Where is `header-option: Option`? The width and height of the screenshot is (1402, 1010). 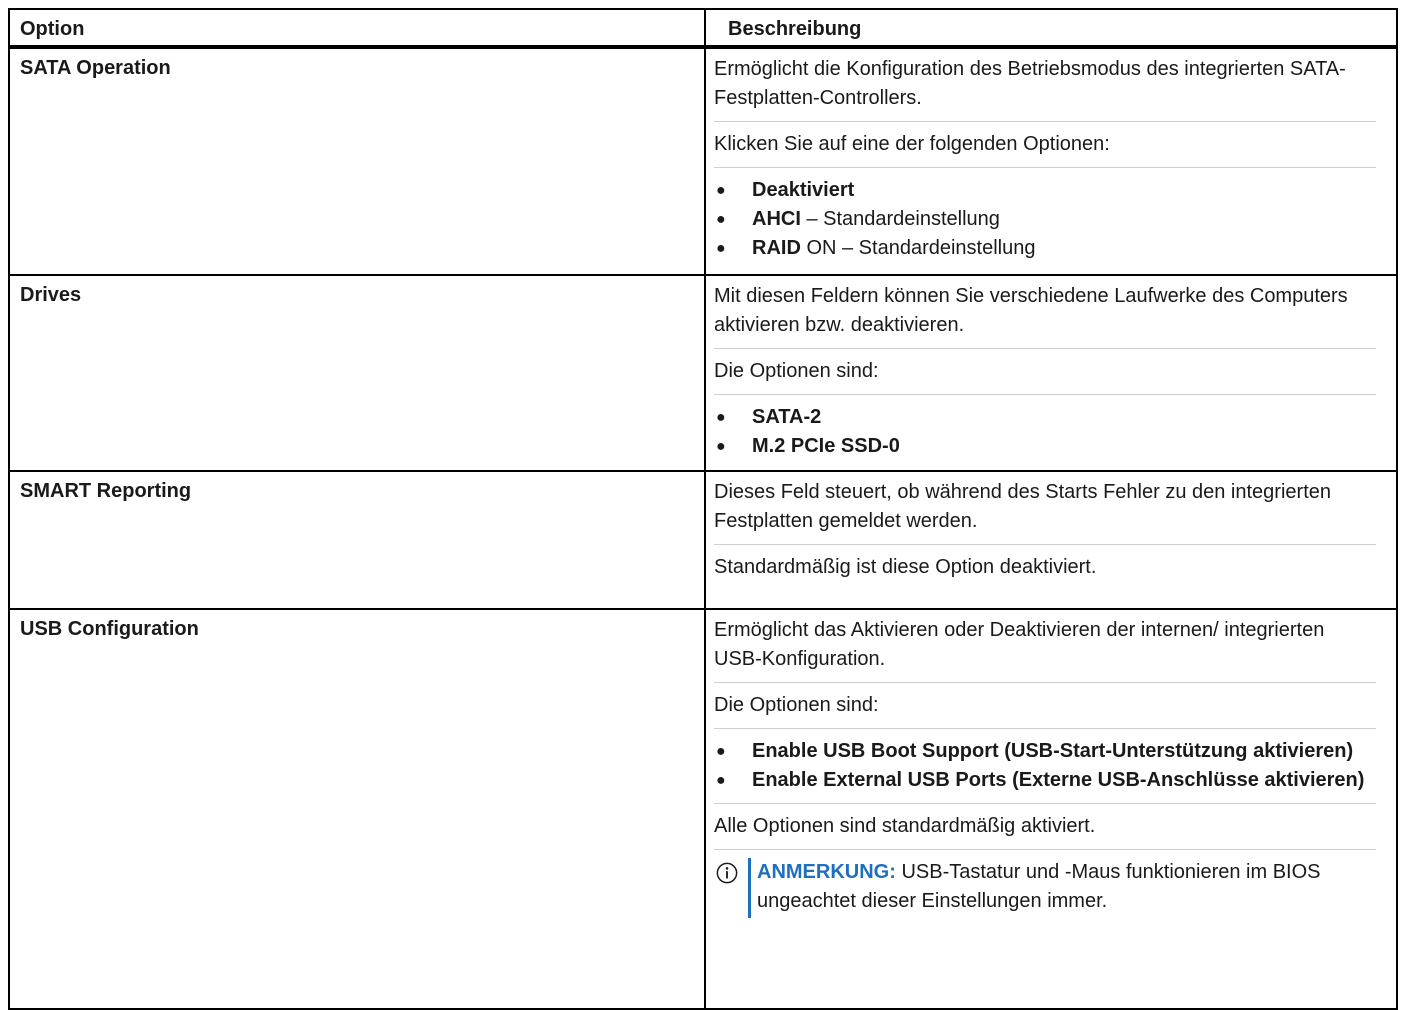
header-option: Option is located at coordinates (357, 28).